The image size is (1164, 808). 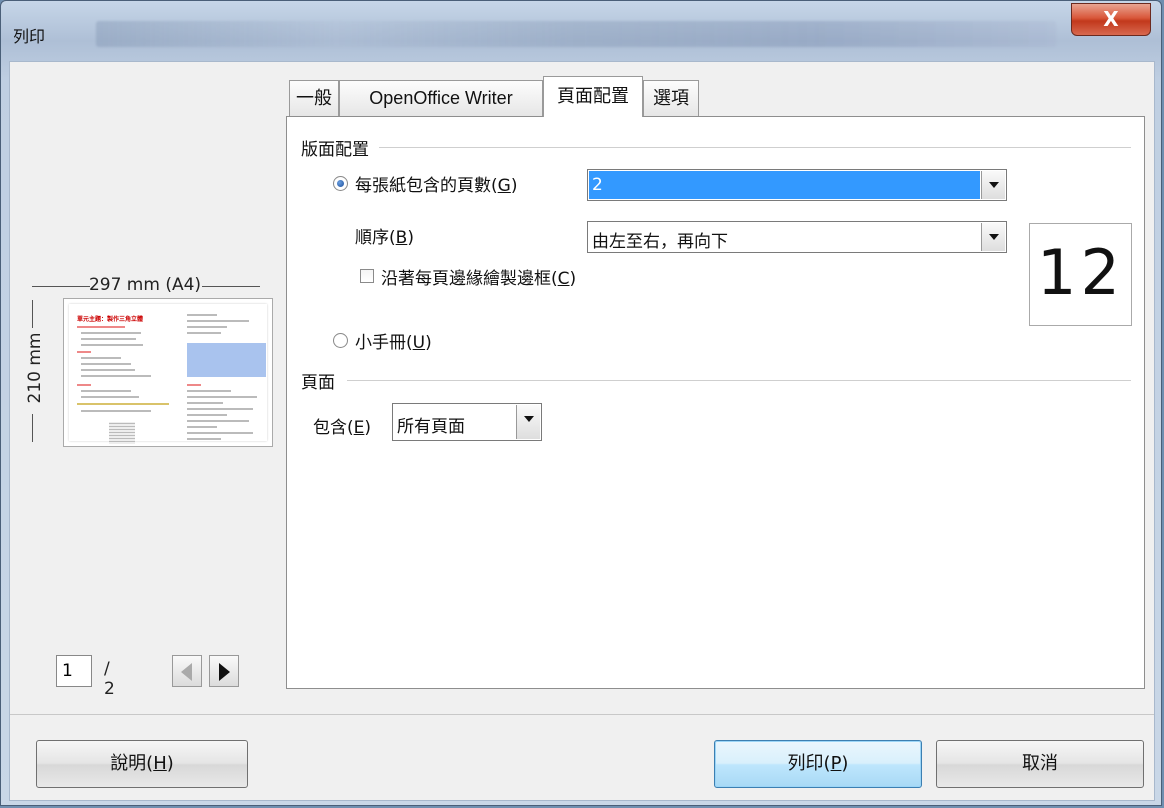 I want to click on title-bar: 列印 X, so click(x=581, y=31).